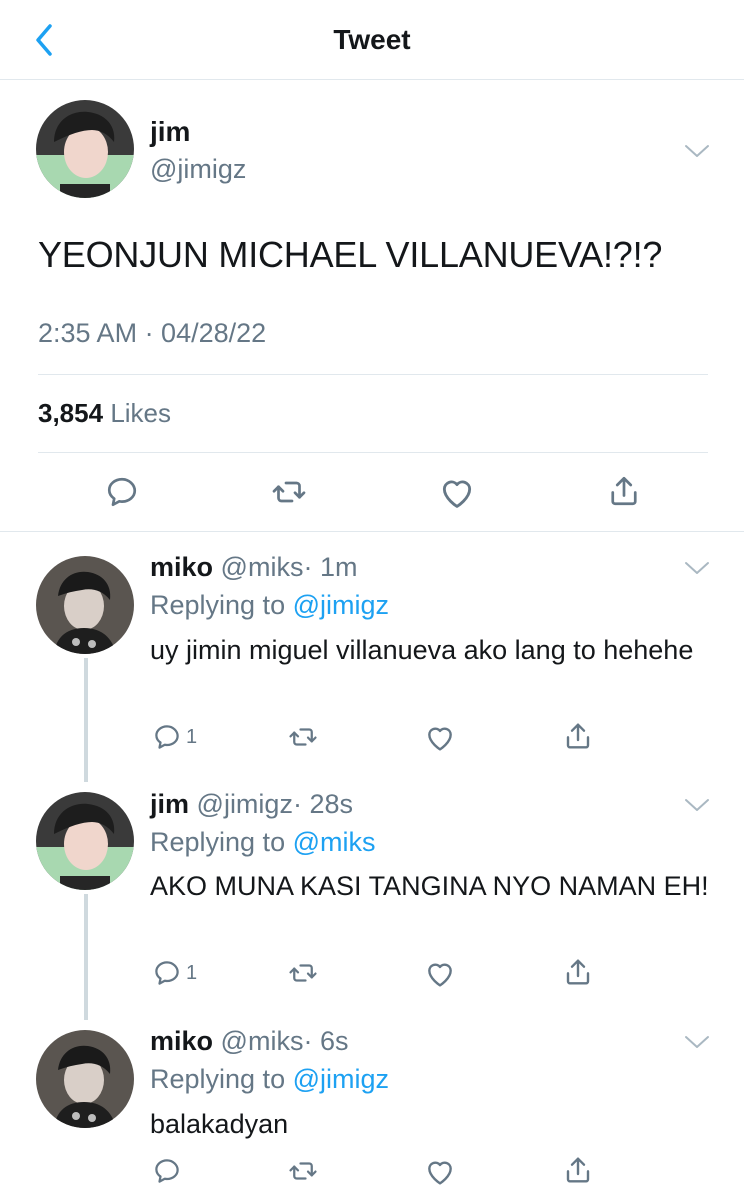 The image size is (744, 1200). What do you see at coordinates (322, 804) in the screenshot?
I see `reply-time: · 28s` at bounding box center [322, 804].